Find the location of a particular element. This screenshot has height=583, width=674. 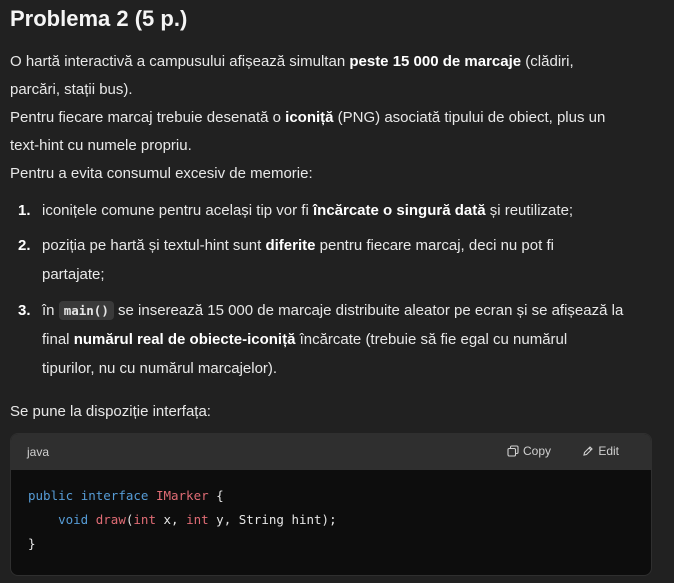

copy-icon is located at coordinates (513, 451).